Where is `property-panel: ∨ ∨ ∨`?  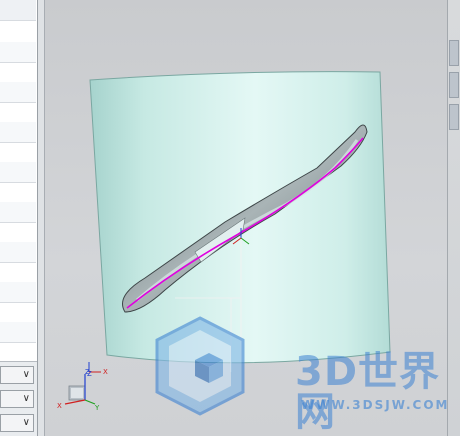 property-panel: ∨ ∨ ∨ is located at coordinates (19, 218).